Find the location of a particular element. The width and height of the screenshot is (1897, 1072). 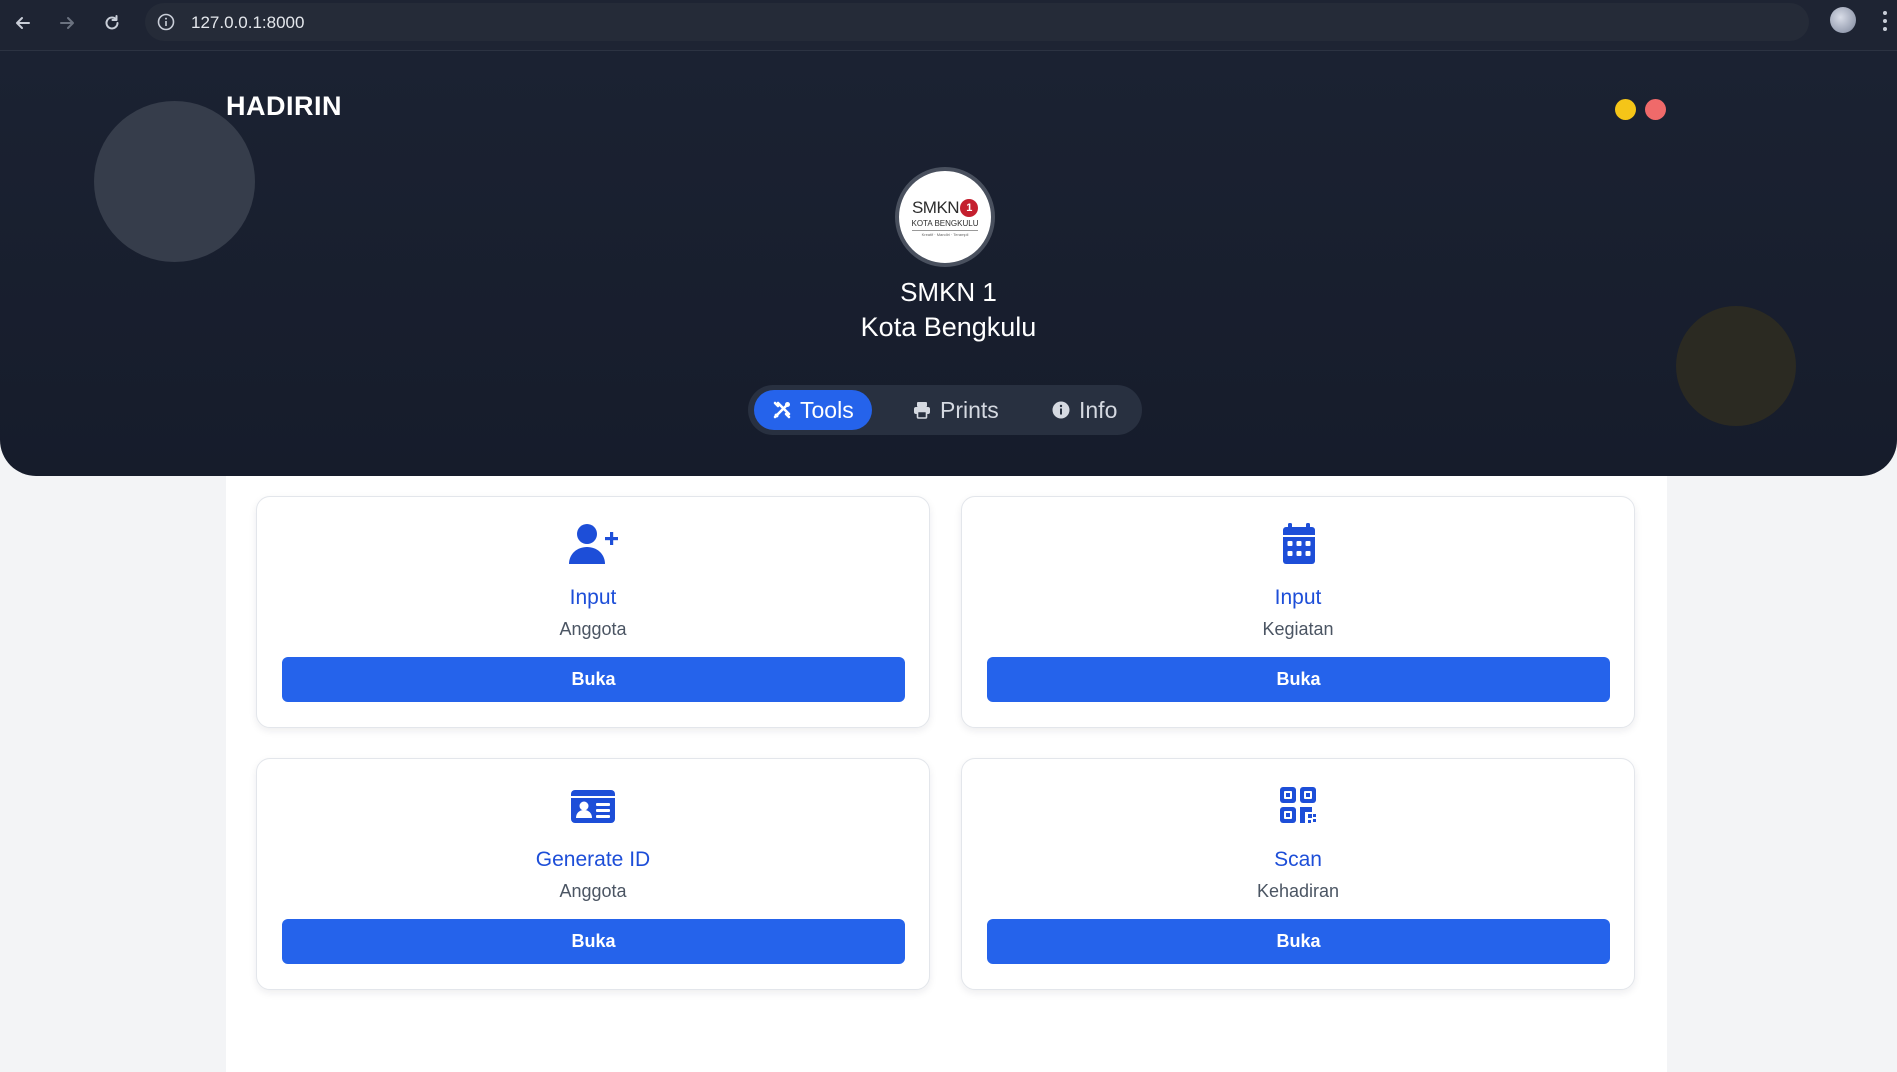

decorative-circle is located at coordinates (174, 181).